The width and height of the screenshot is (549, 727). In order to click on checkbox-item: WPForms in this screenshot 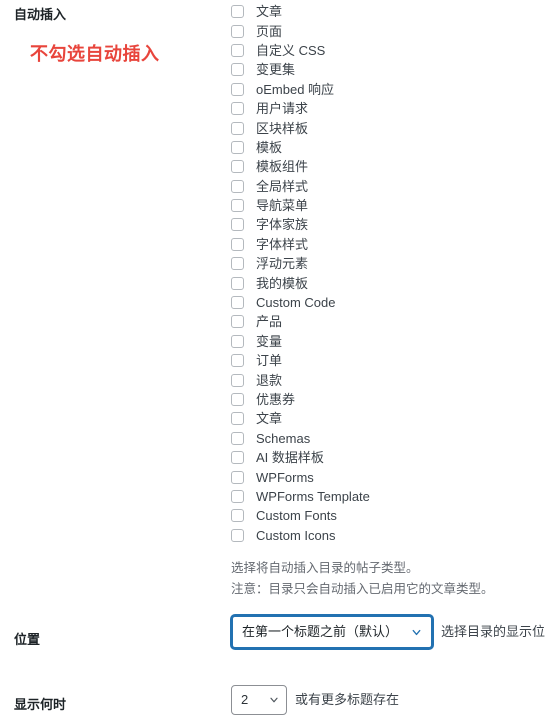, I will do `click(381, 476)`.